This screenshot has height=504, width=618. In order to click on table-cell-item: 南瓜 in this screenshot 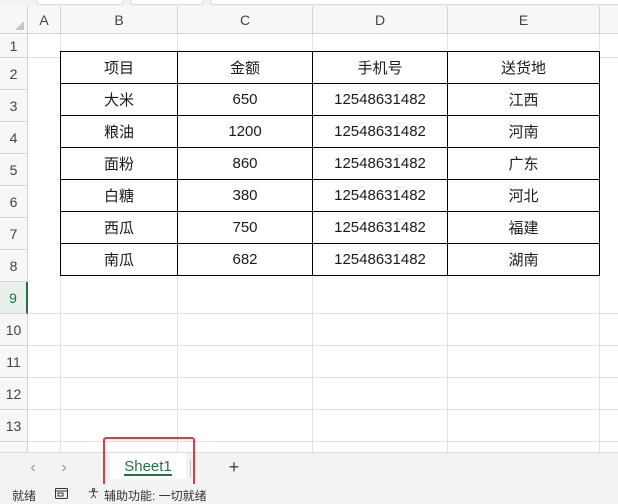, I will do `click(119, 260)`.